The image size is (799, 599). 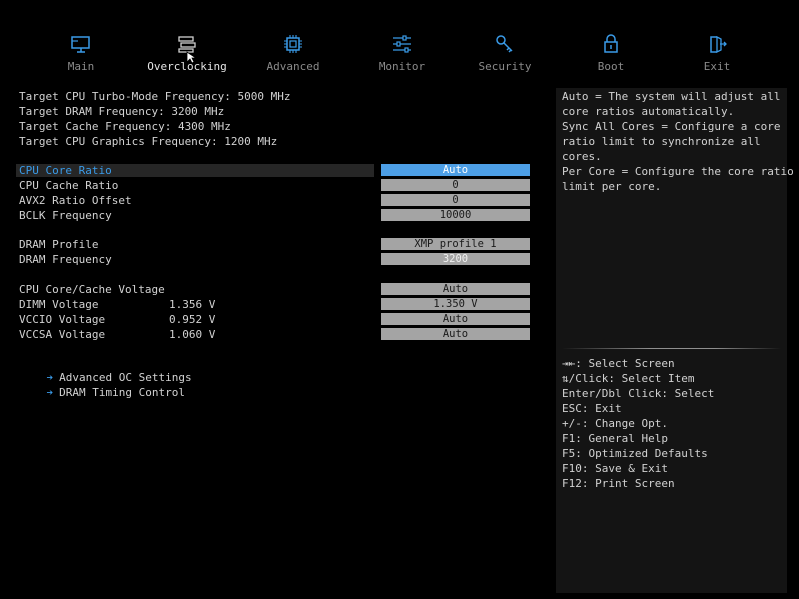 What do you see at coordinates (273, 186) in the screenshot?
I see `cpu-cache-ratio-row: CPU Cache Ratio 0` at bounding box center [273, 186].